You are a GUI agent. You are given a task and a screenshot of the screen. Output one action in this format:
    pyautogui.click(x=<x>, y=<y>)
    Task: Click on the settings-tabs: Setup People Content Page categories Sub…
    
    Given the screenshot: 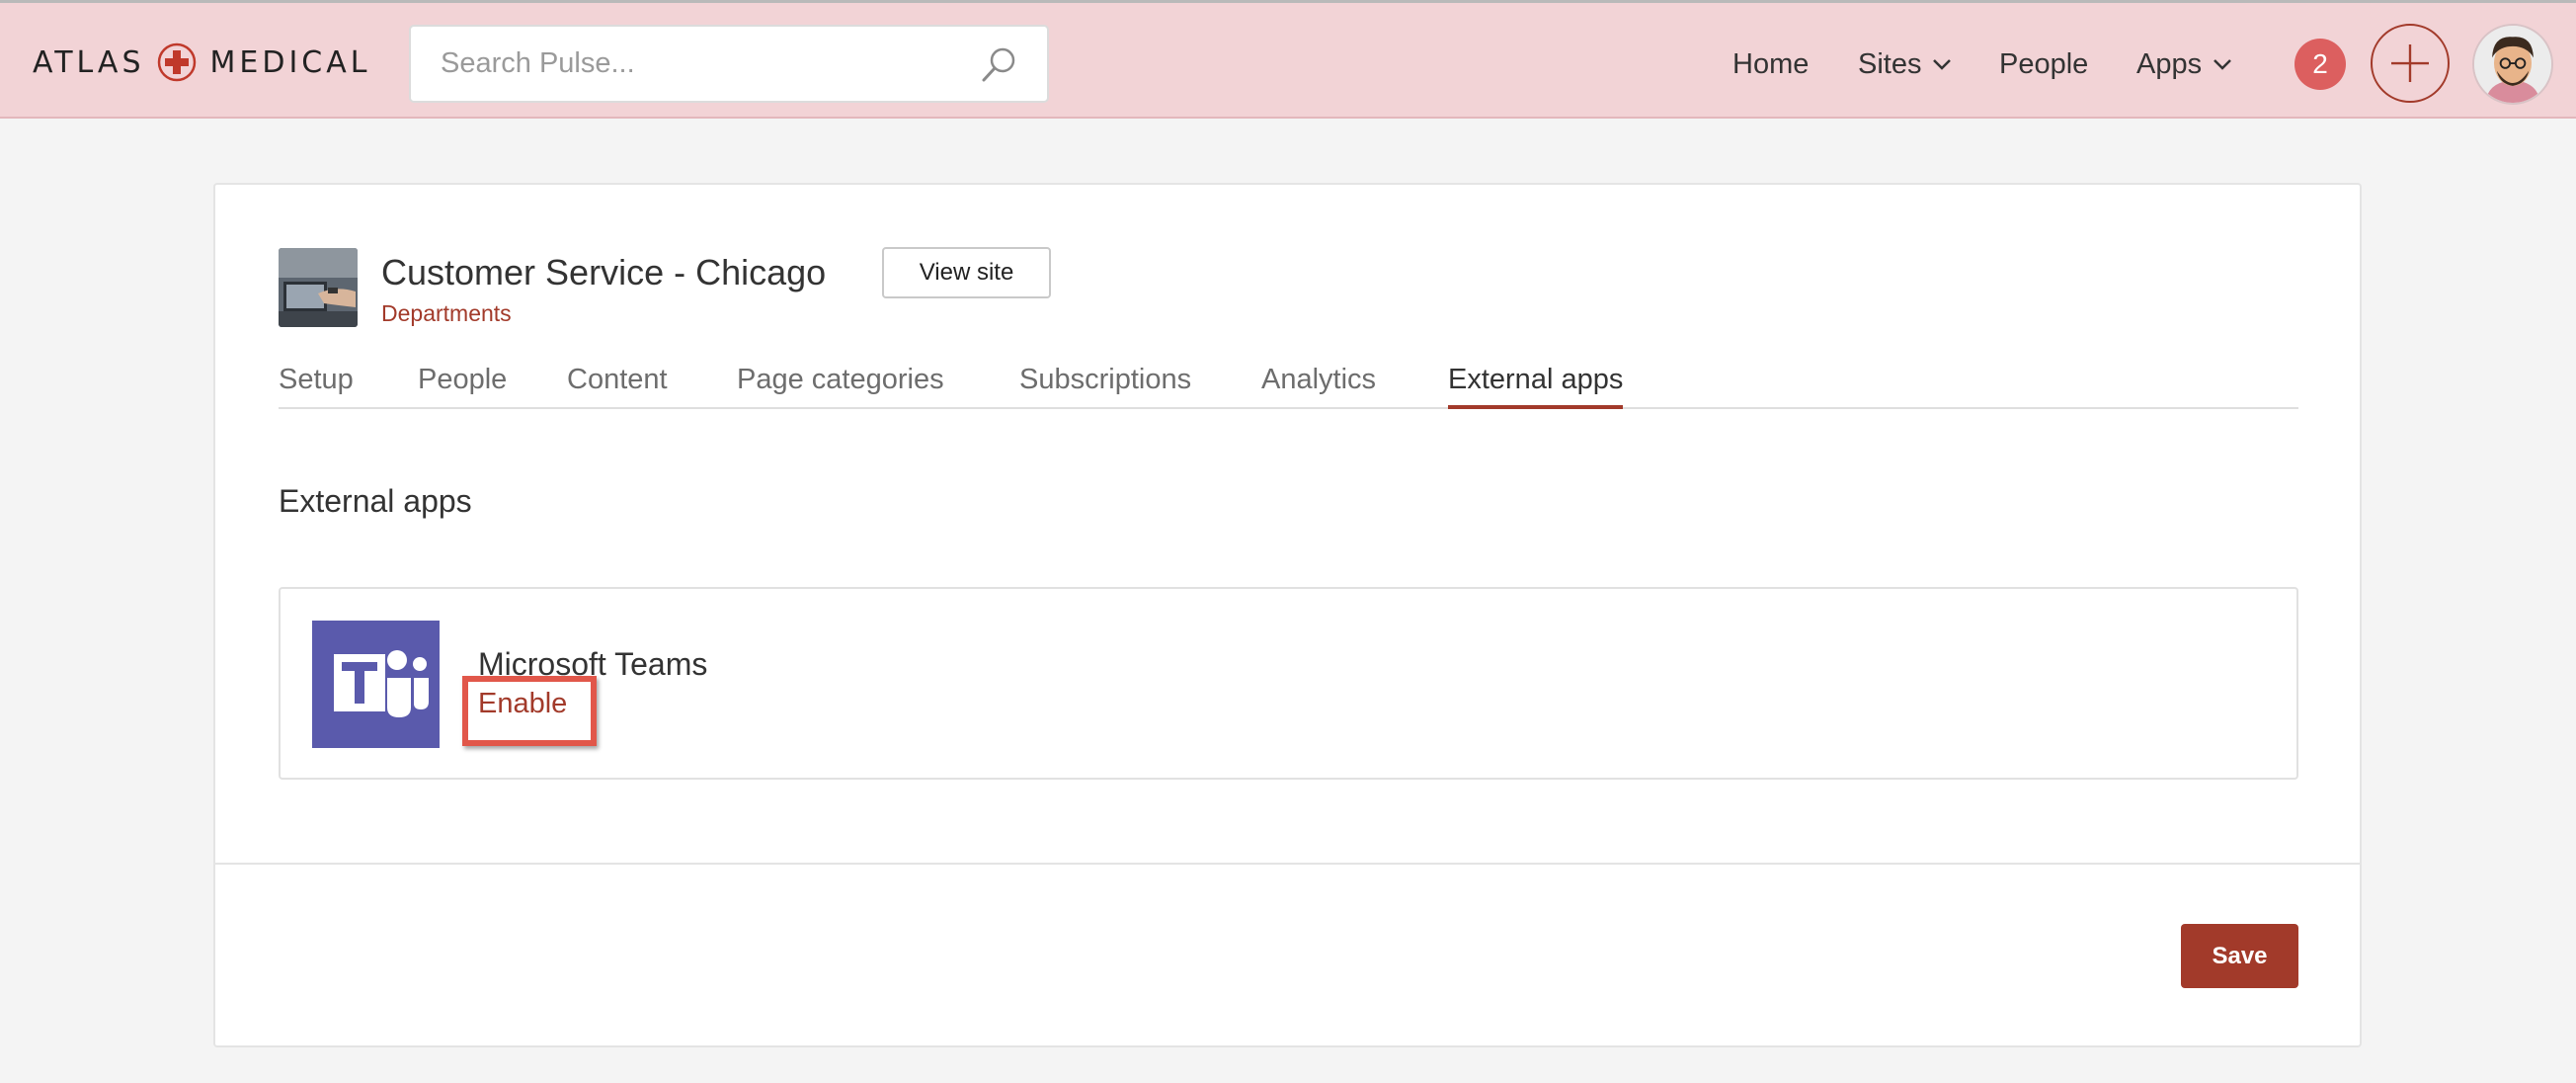 What is the action you would take?
    pyautogui.click(x=1288, y=386)
    